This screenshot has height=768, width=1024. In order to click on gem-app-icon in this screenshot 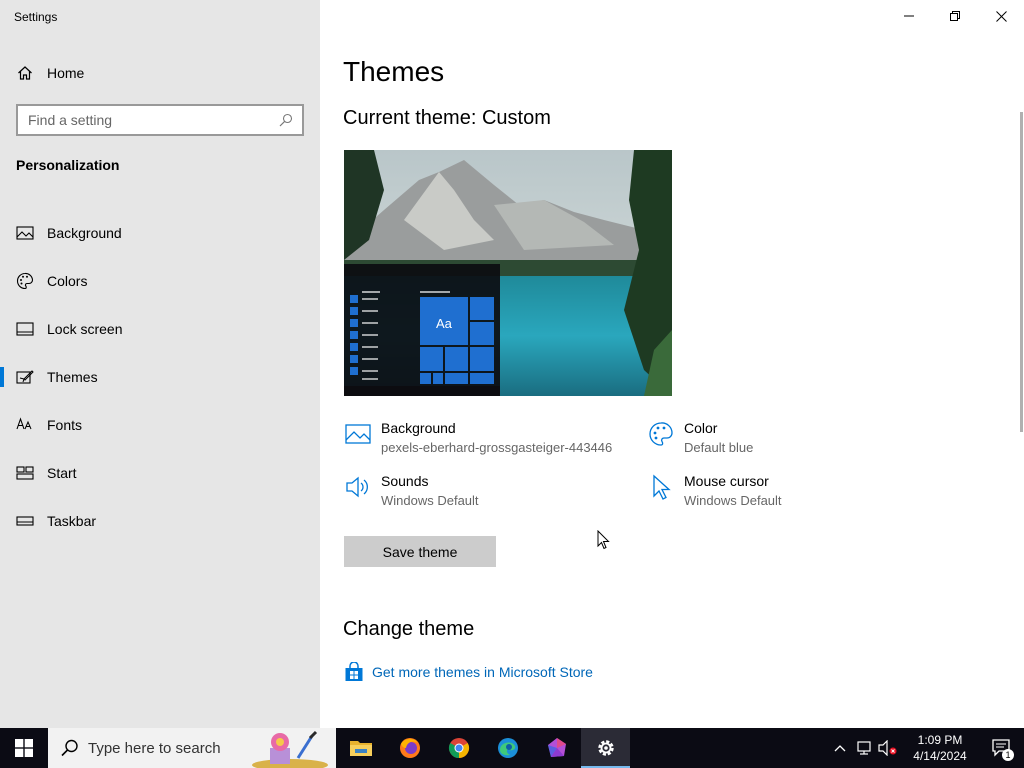, I will do `click(556, 747)`.